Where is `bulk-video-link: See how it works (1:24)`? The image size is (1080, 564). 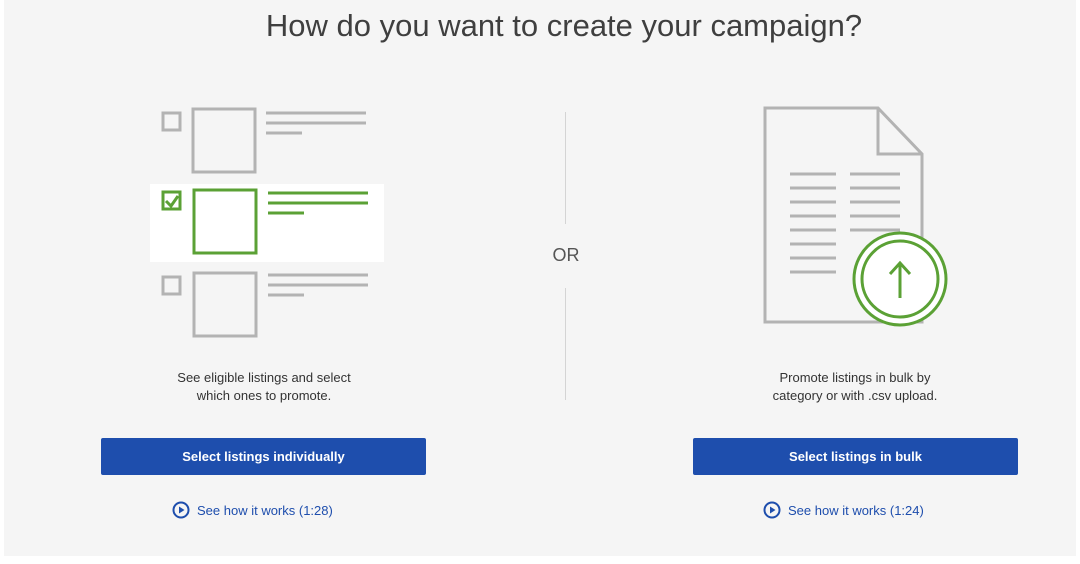
bulk-video-link: See how it works (1:24) is located at coordinates (843, 510).